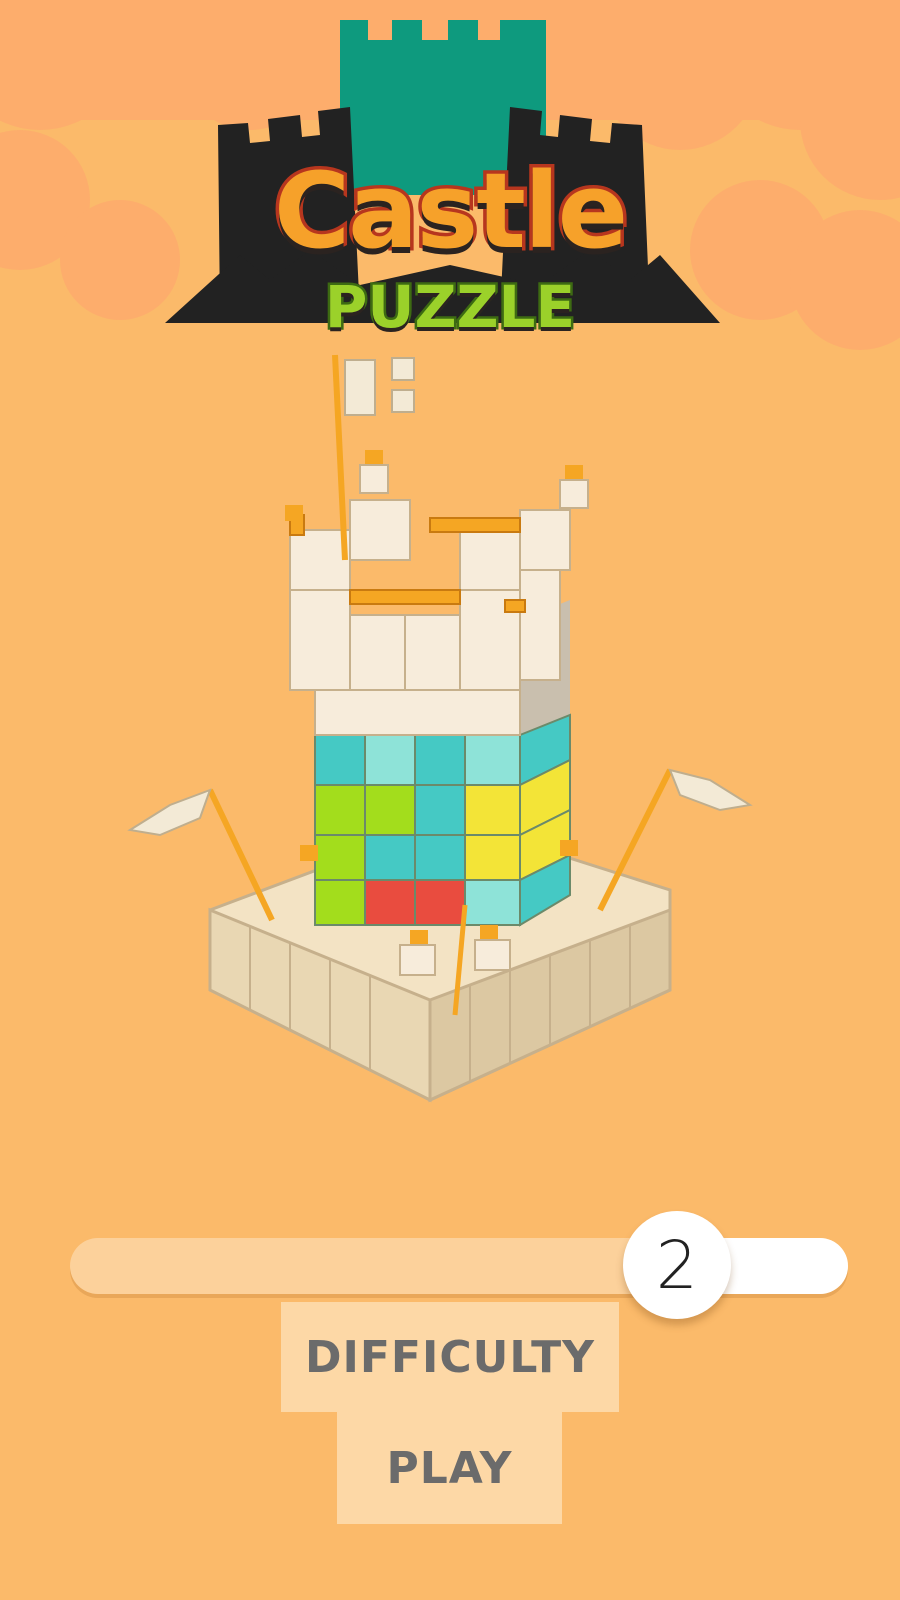 The height and width of the screenshot is (1600, 900). I want to click on block-yellow, so click(492, 810).